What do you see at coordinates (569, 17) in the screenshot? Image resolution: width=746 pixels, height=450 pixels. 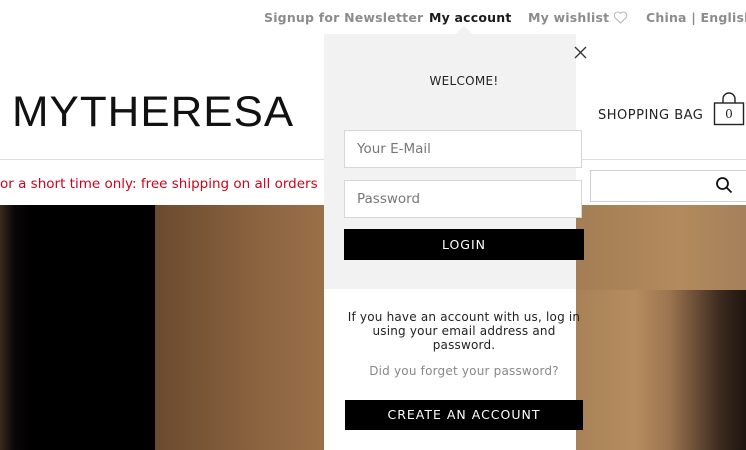 I see `my-wishlist-label: My wishlist` at bounding box center [569, 17].